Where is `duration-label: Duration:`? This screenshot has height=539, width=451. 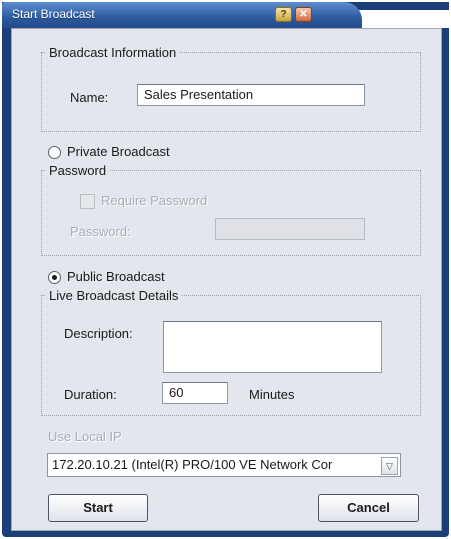 duration-label: Duration: is located at coordinates (90, 394).